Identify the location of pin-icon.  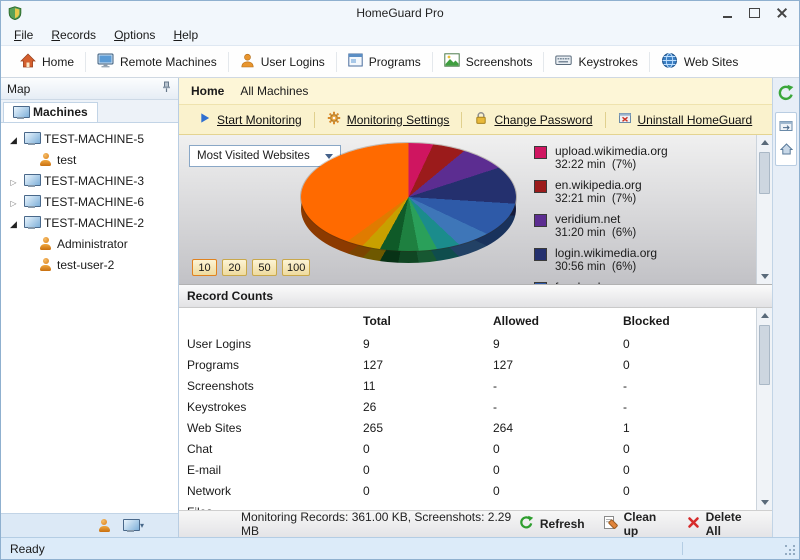
(166, 88).